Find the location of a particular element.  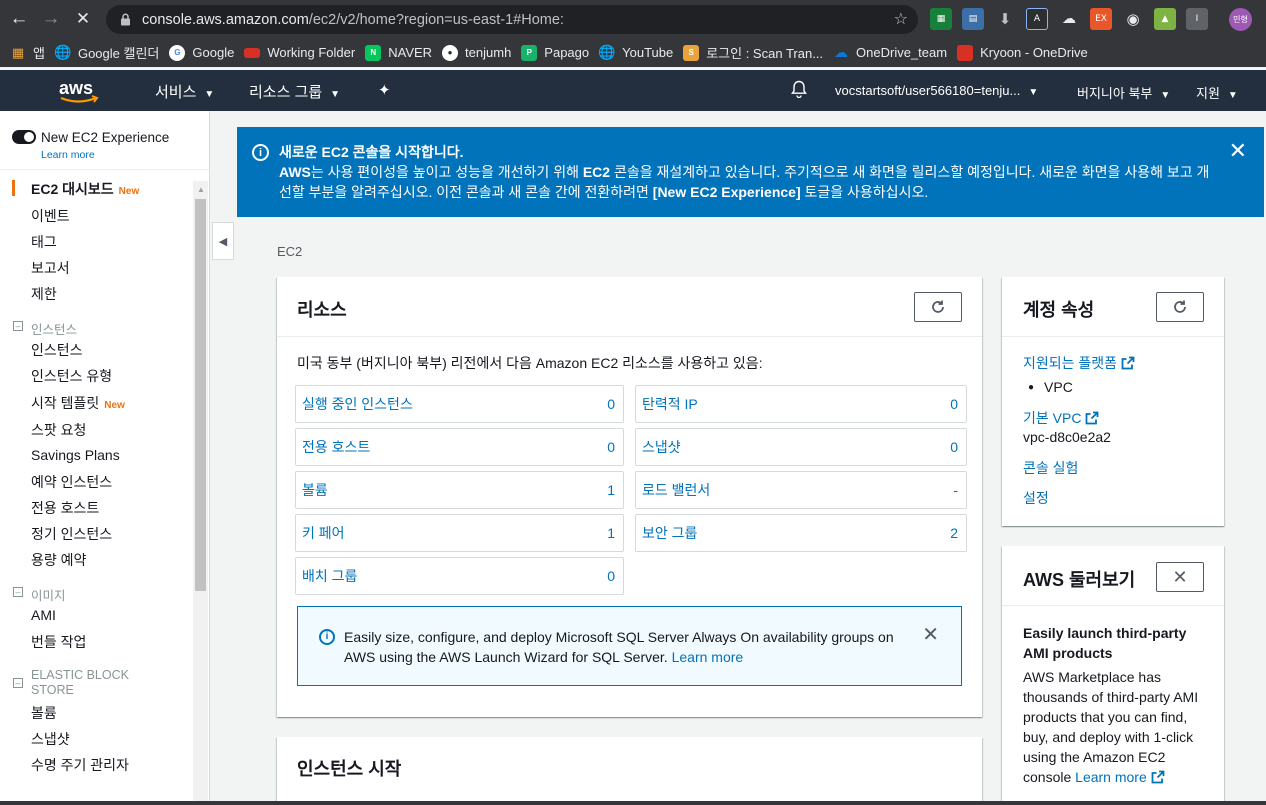

extension-a-icon: A is located at coordinates (1037, 19).